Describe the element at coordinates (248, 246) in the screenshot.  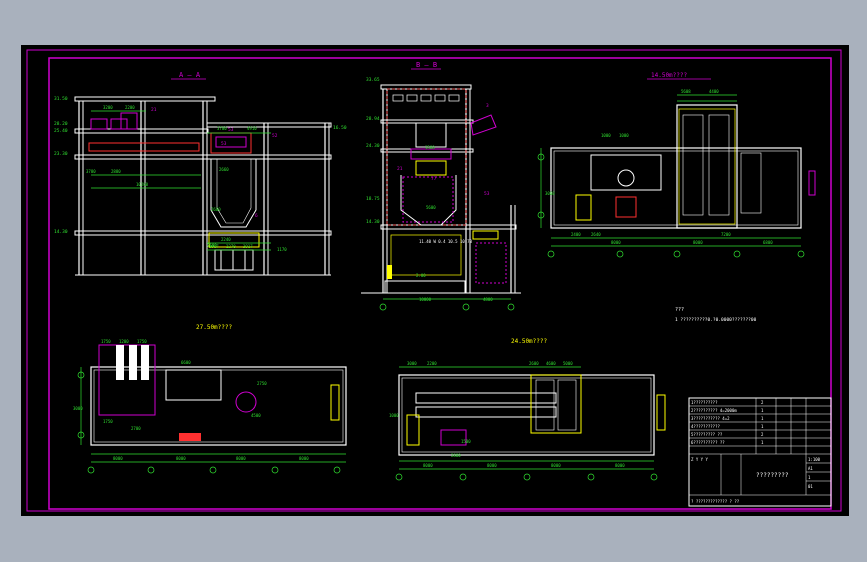
I see `svg-text: 3917` at that location.